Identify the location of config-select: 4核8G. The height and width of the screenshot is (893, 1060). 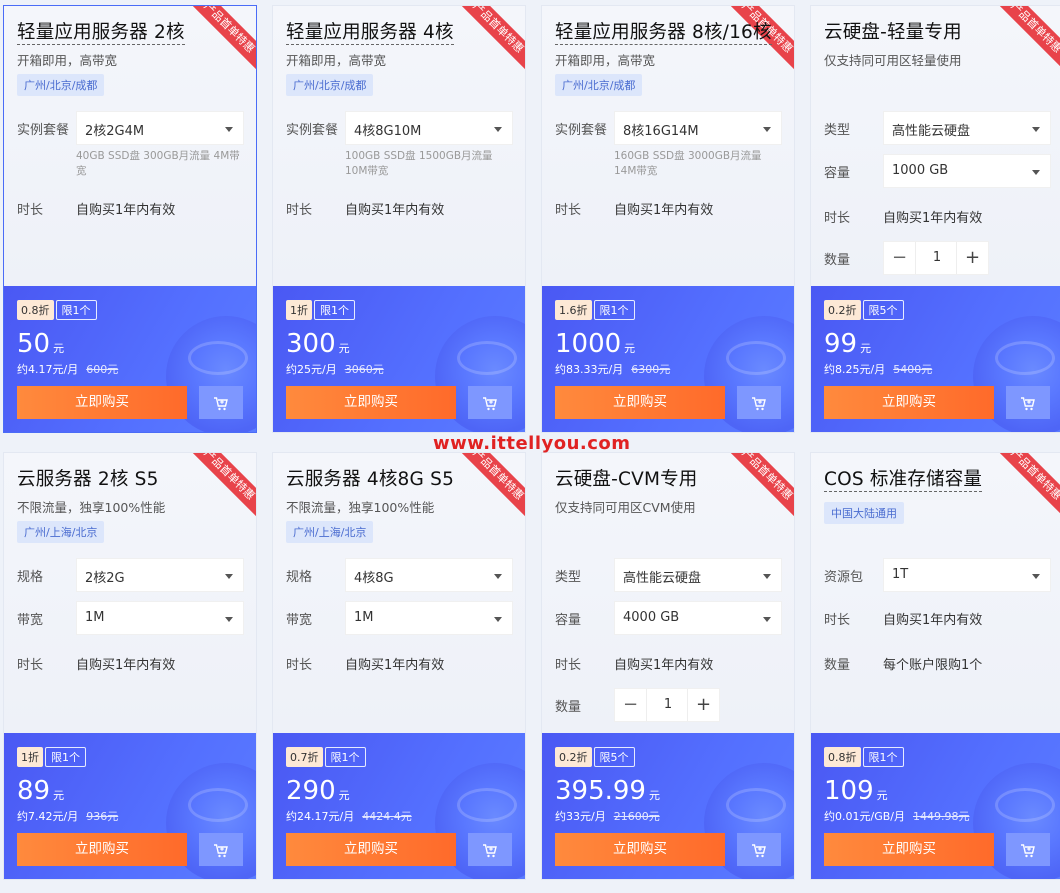
(429, 575).